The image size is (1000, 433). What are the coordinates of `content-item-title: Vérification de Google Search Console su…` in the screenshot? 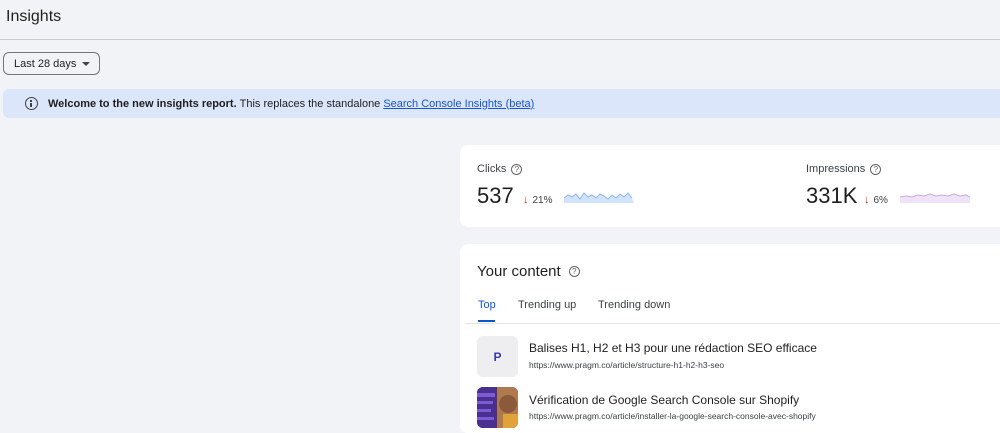 It's located at (664, 400).